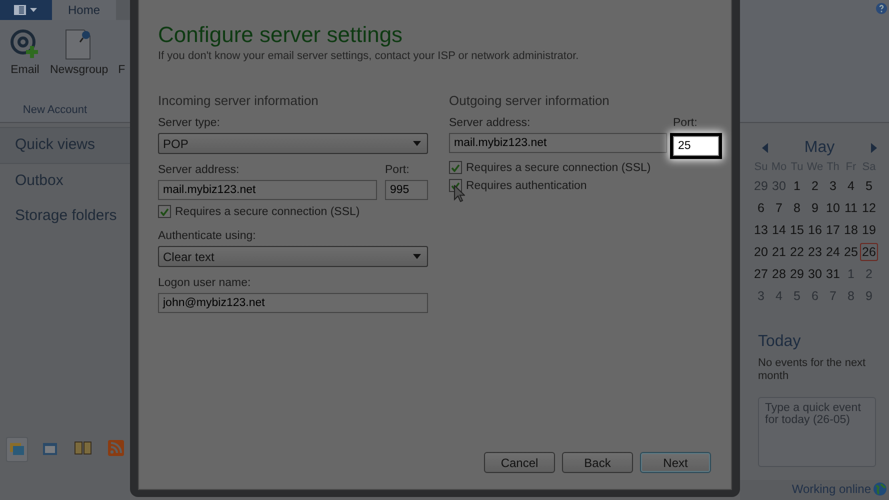  What do you see at coordinates (597, 462) in the screenshot?
I see `dialog-button: Back` at bounding box center [597, 462].